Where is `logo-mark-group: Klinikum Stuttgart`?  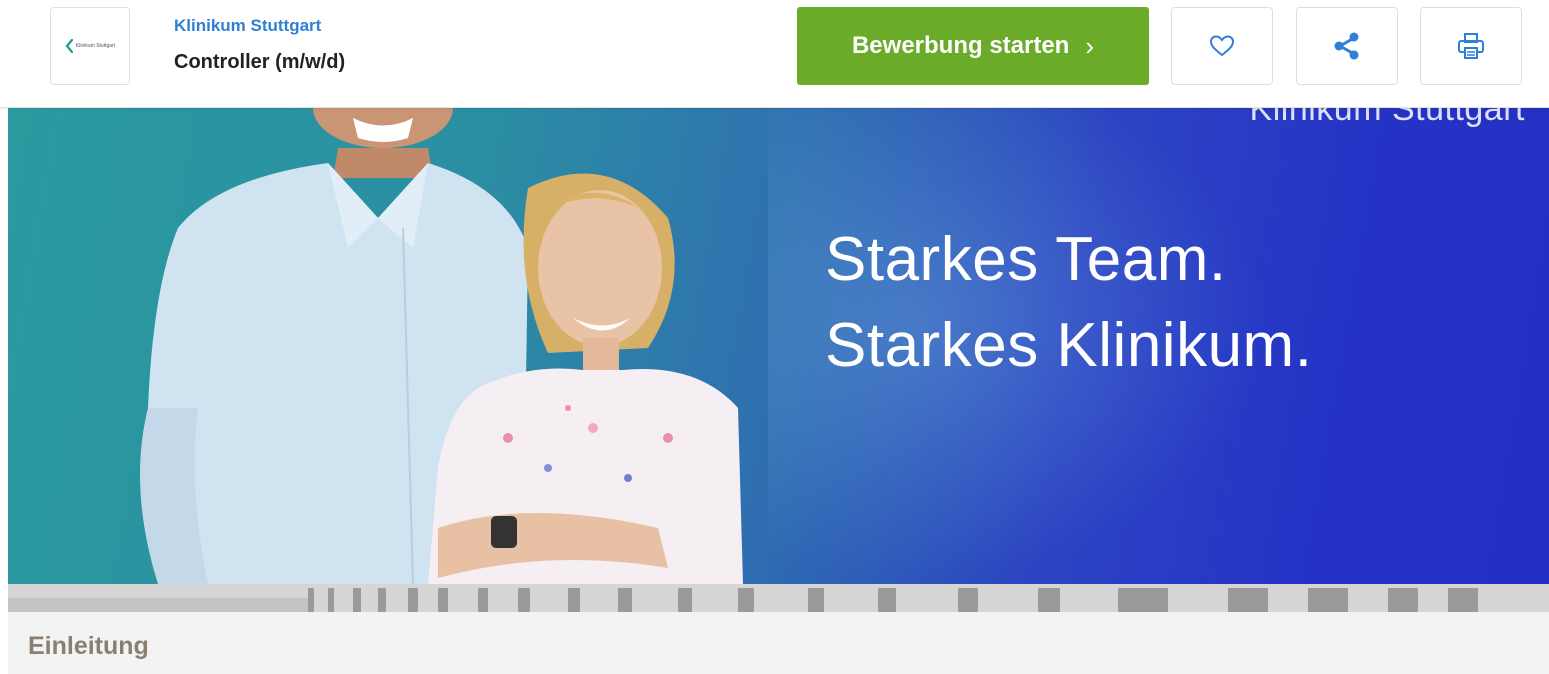 logo-mark-group: Klinikum Stuttgart is located at coordinates (90, 46).